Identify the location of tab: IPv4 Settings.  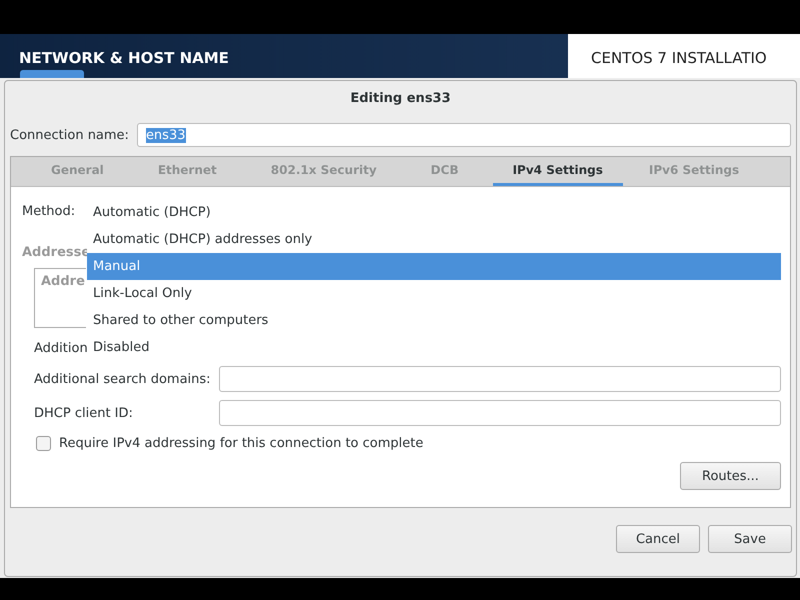
(557, 171).